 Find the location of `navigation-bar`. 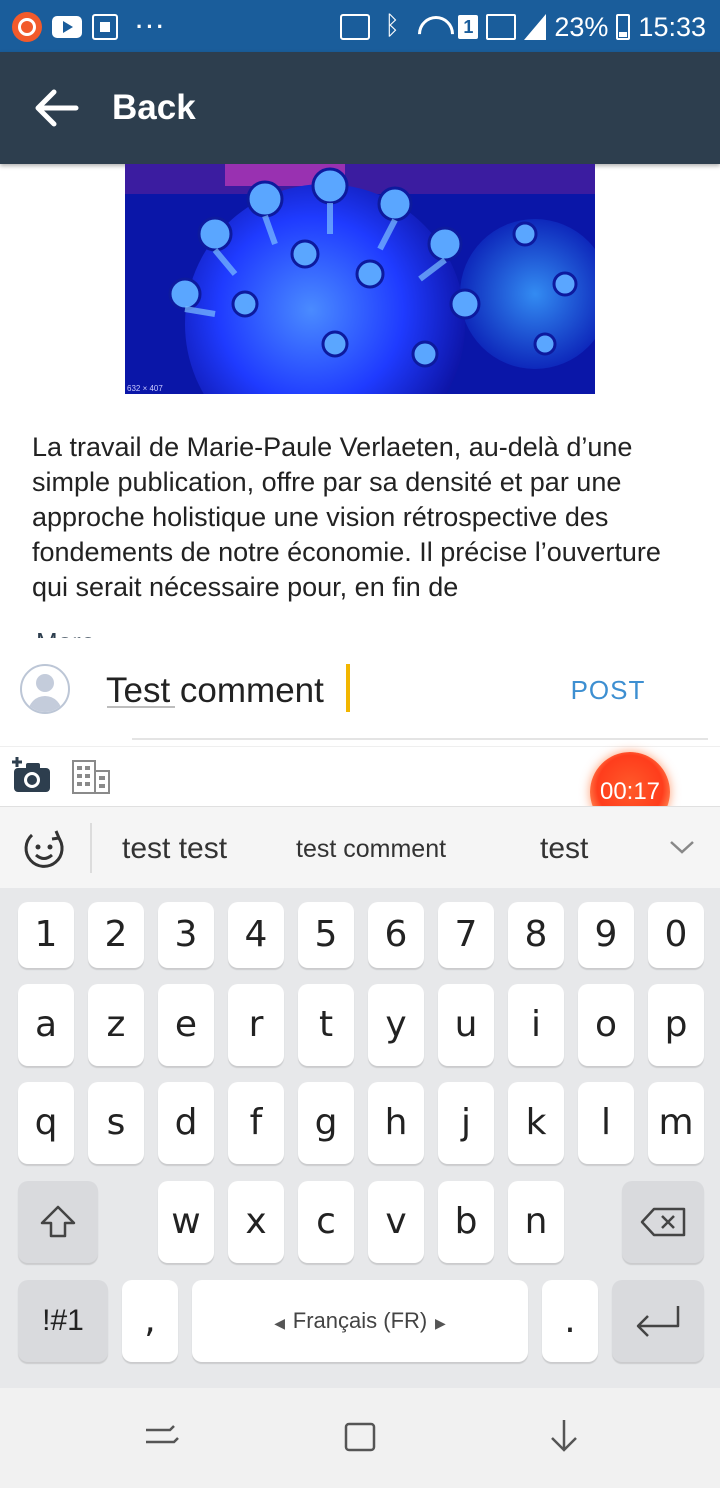

navigation-bar is located at coordinates (360, 1438).